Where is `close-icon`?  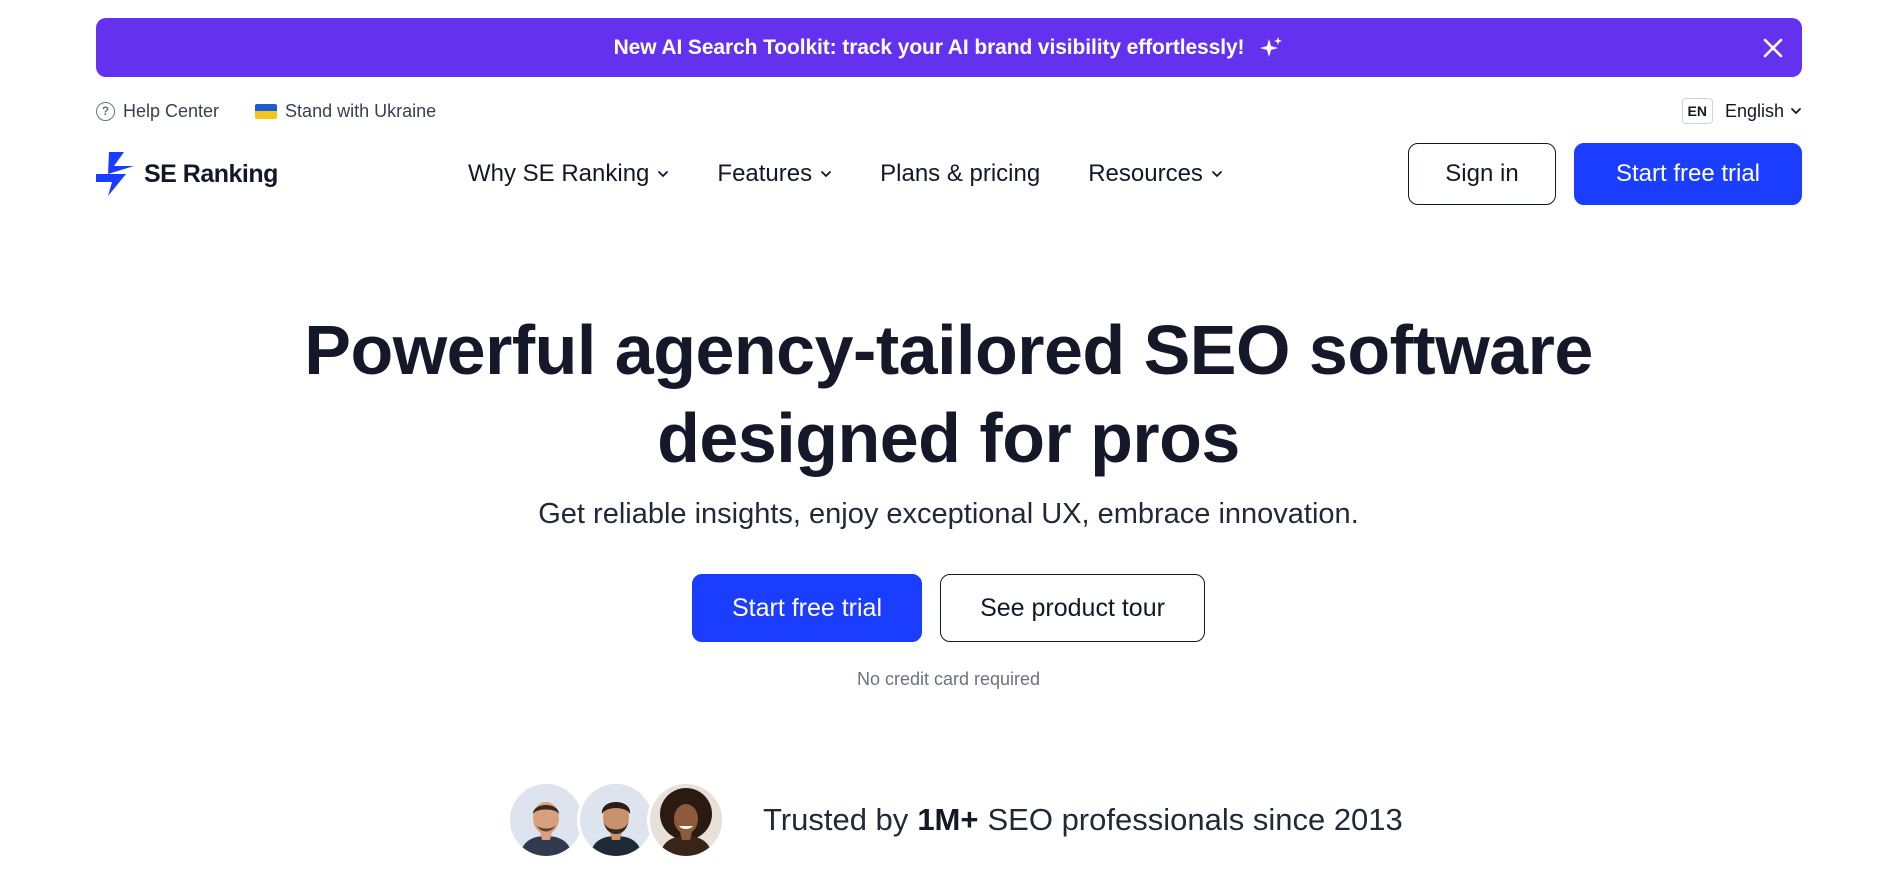 close-icon is located at coordinates (1773, 48).